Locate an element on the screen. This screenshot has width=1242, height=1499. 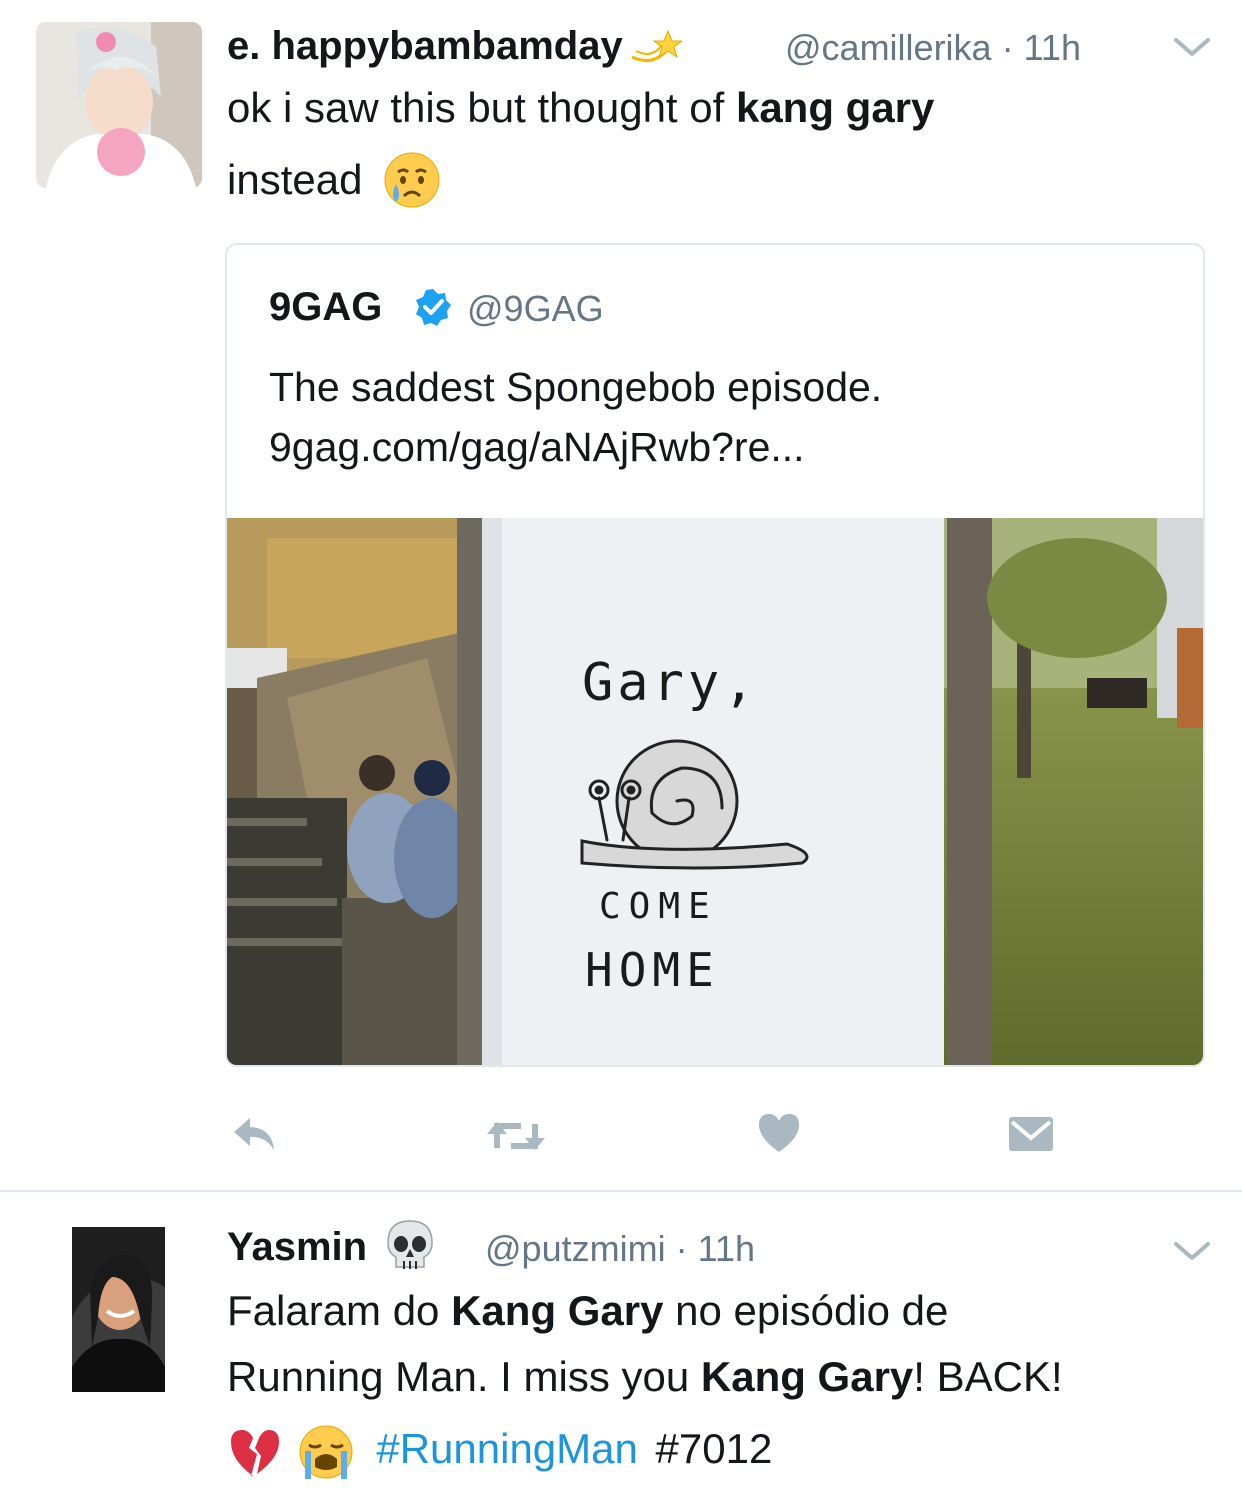
reply-icon is located at coordinates (254, 1134).